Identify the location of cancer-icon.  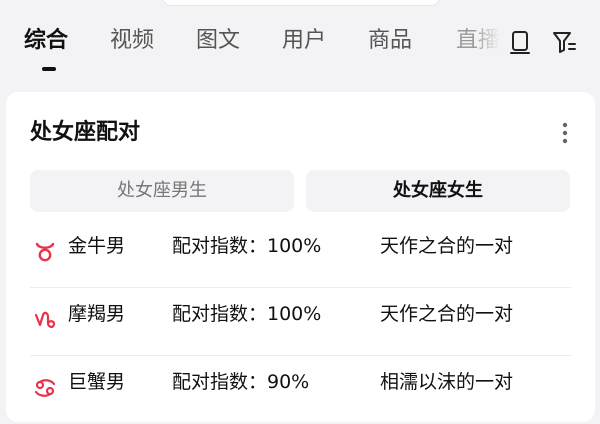
(45, 388).